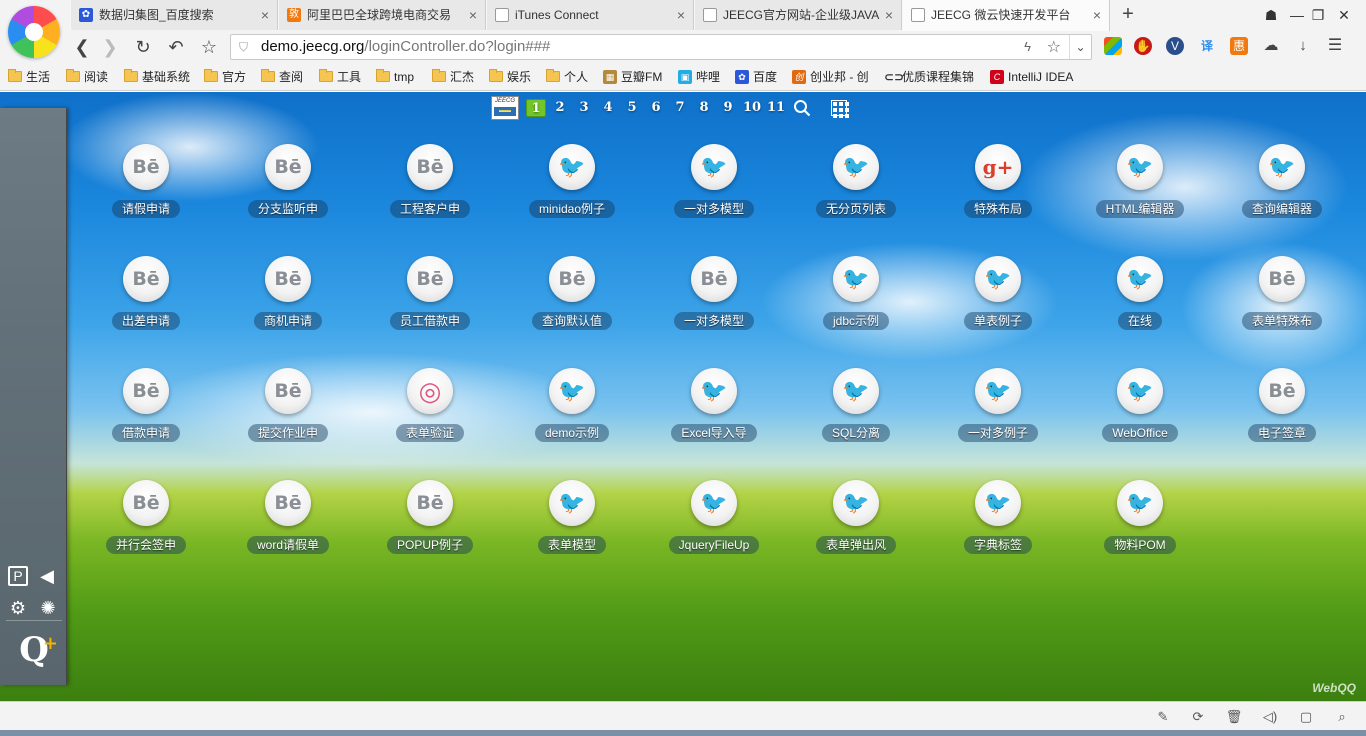 Image resolution: width=1366 pixels, height=736 pixels. Describe the element at coordinates (36, 650) in the screenshot. I see `qq-plus-icon: Q +` at that location.